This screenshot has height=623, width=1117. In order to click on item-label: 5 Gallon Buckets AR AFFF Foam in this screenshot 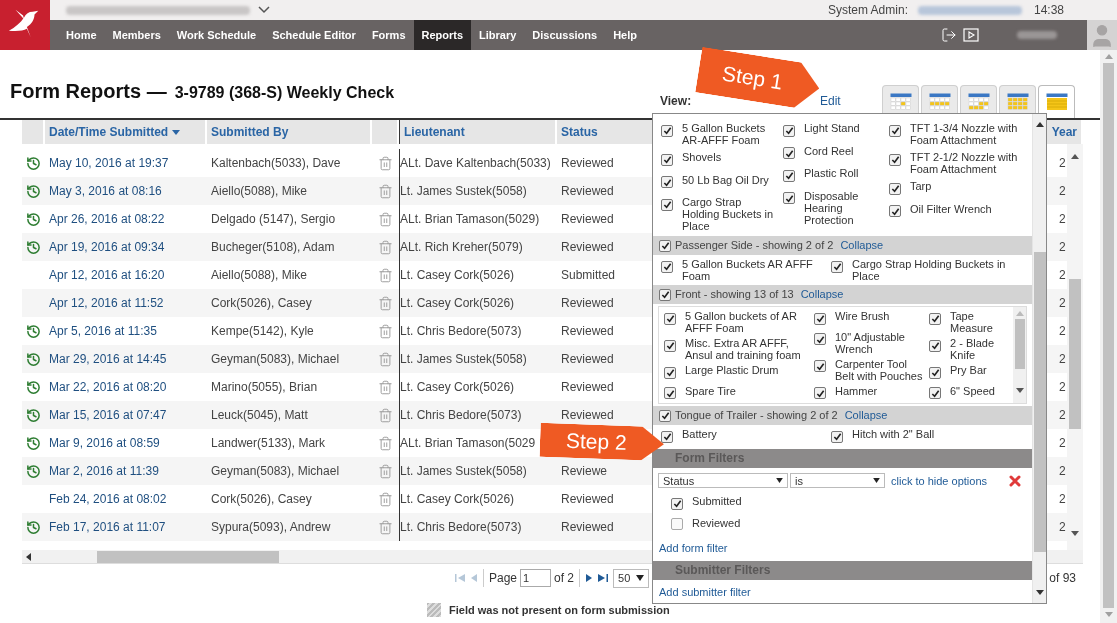, I will do `click(748, 270)`.